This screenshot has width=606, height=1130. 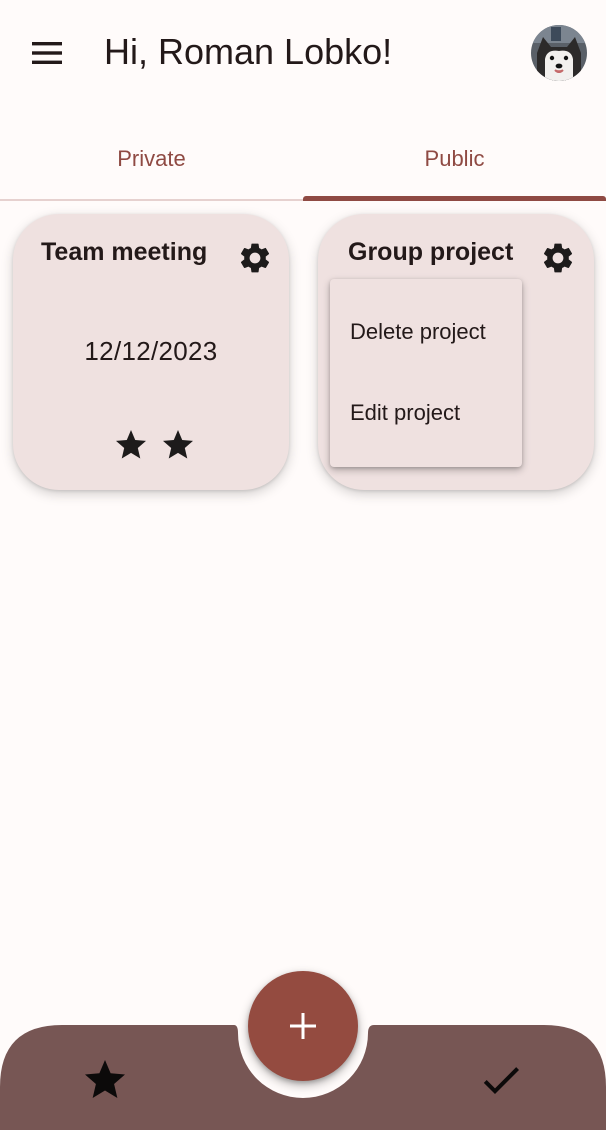 What do you see at coordinates (124, 252) in the screenshot?
I see `card-title: Team meeting` at bounding box center [124, 252].